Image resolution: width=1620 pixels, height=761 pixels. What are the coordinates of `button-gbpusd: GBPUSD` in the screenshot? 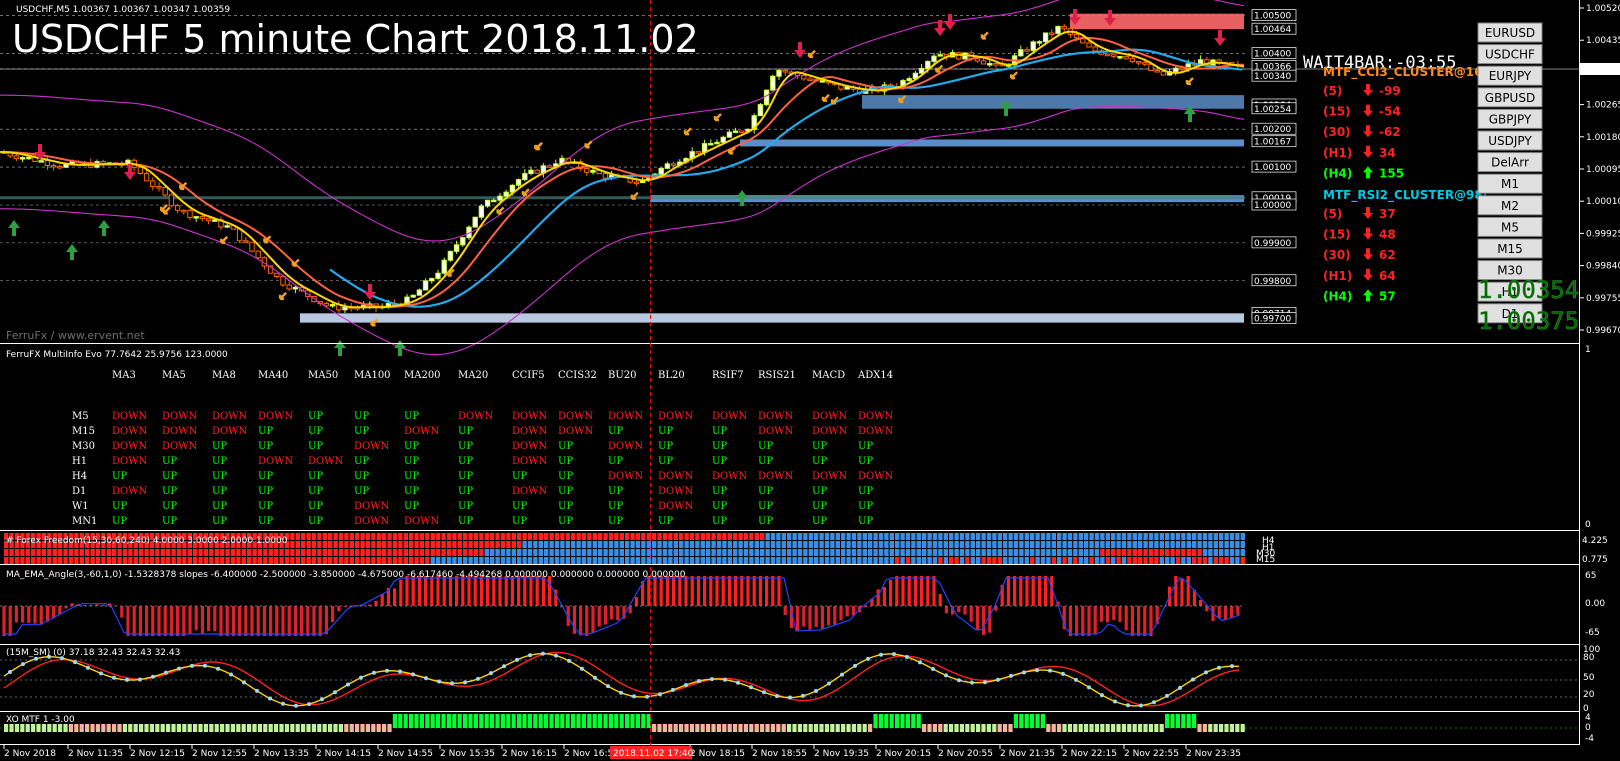 It's located at (1510, 97).